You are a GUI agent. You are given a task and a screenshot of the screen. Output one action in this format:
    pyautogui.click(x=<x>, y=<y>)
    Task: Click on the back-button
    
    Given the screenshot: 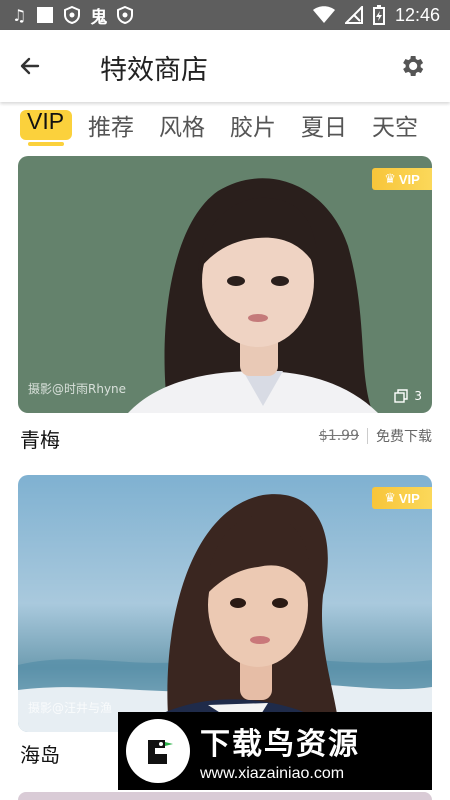 What is the action you would take?
    pyautogui.click(x=30, y=66)
    